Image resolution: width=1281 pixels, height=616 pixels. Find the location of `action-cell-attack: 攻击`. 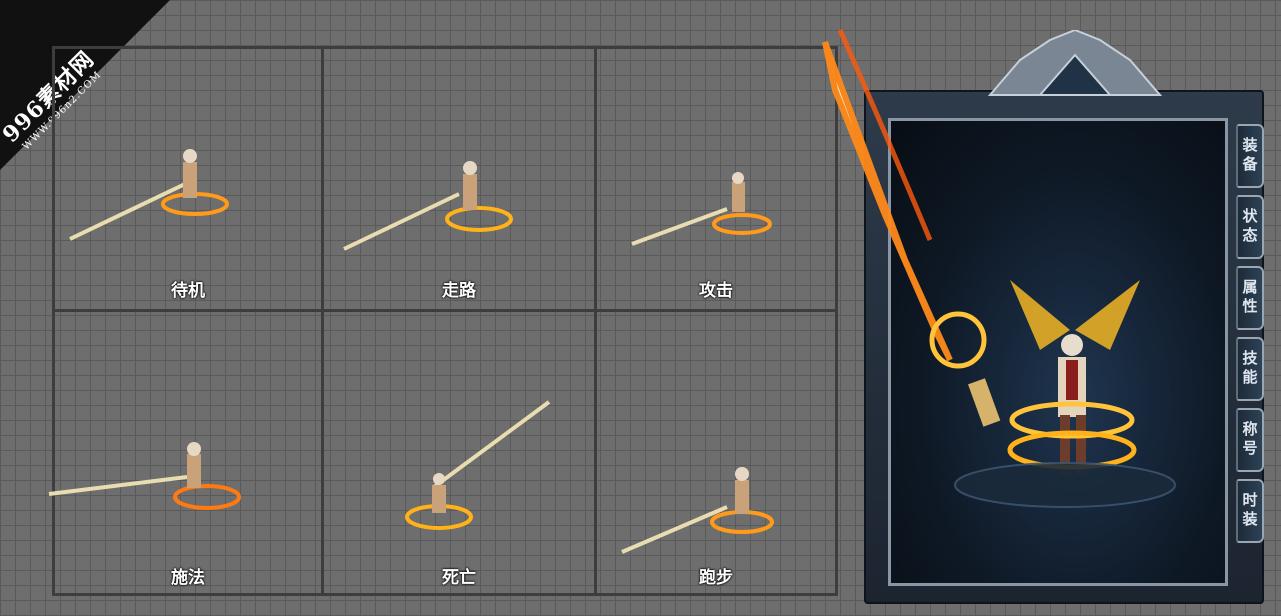

action-cell-attack: 攻击 is located at coordinates (717, 180).